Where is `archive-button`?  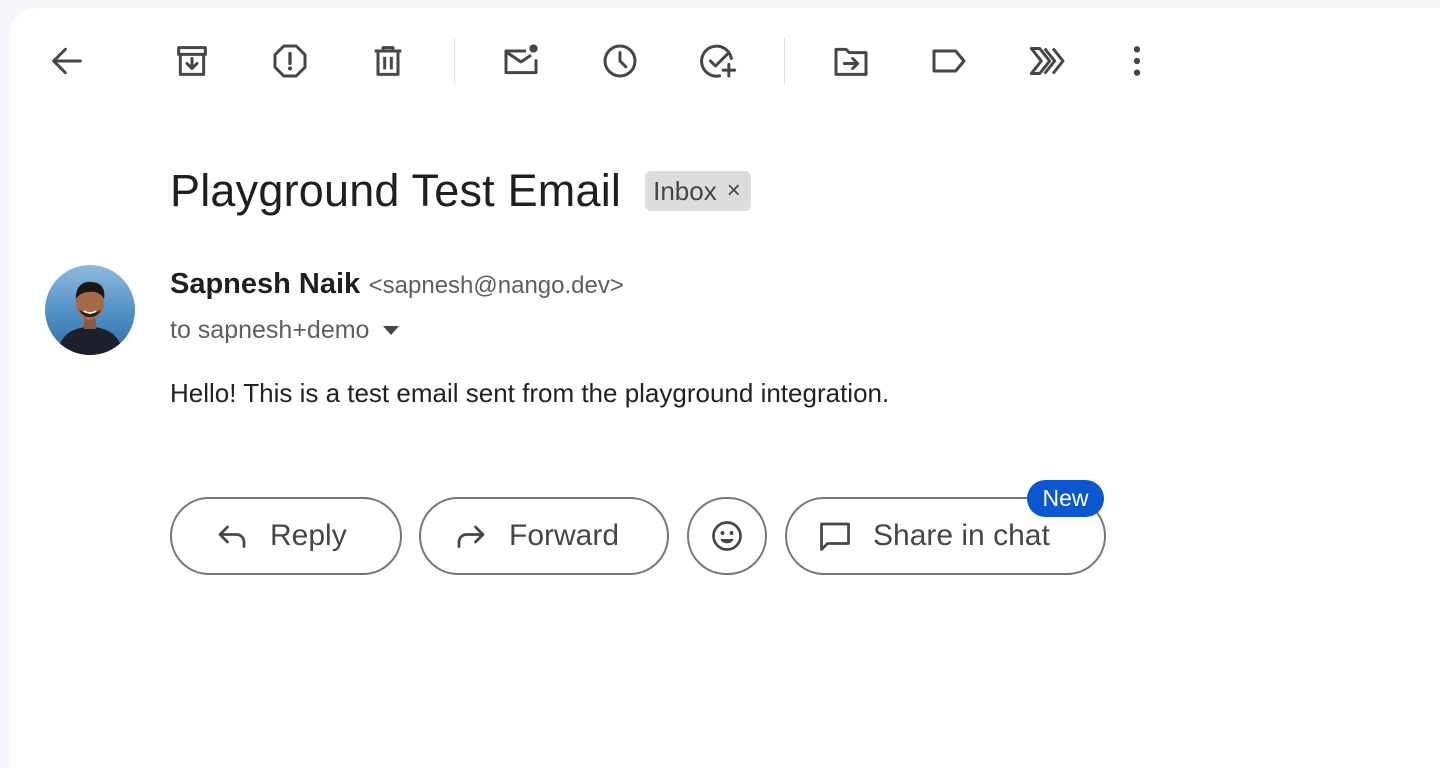
archive-button is located at coordinates (192, 61).